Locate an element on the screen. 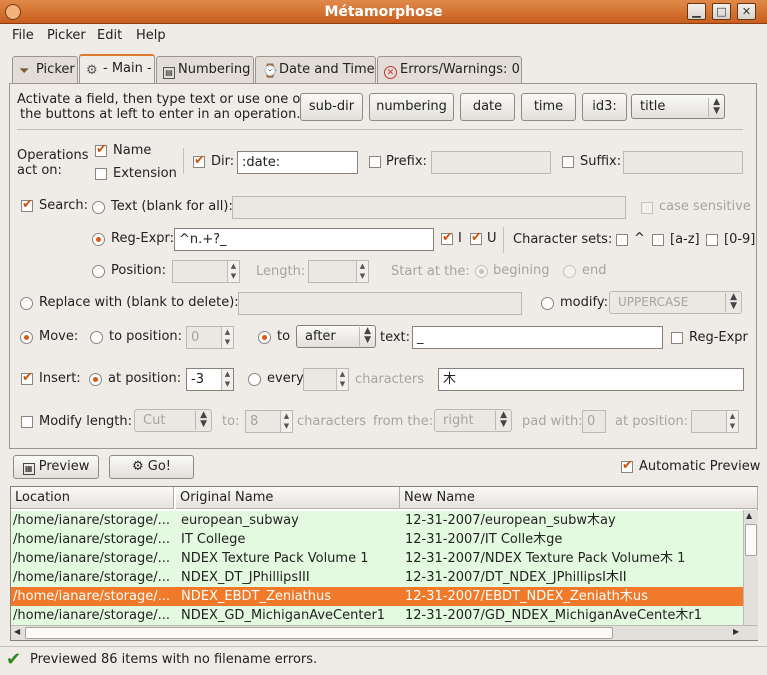 The height and width of the screenshot is (675, 767). charset-az-label: [a-z] is located at coordinates (685, 239).